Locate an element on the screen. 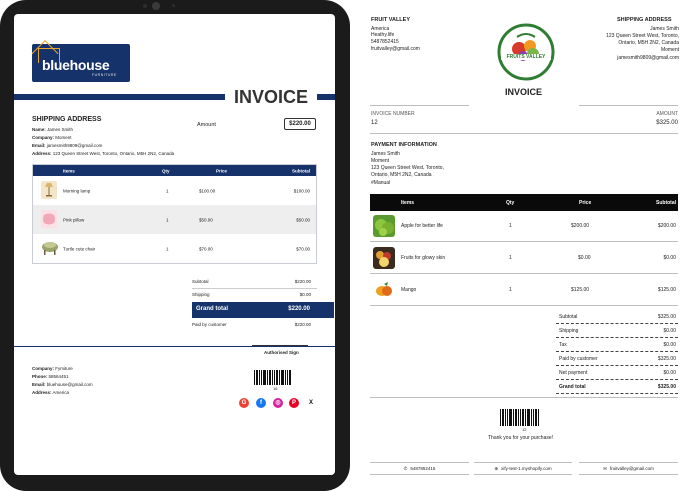 Image resolution: width=690 pixels, height=491 pixels. authorised-sign: Authorised Sign is located at coordinates (281, 352).